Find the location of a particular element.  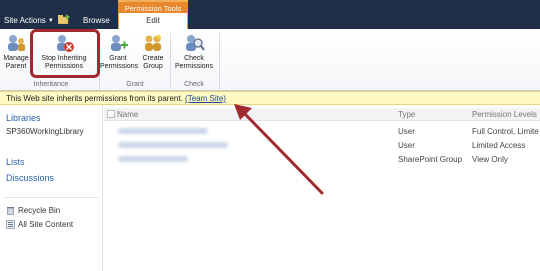

grant-permissions-button: Grant Permissions is located at coordinates (119, 52).